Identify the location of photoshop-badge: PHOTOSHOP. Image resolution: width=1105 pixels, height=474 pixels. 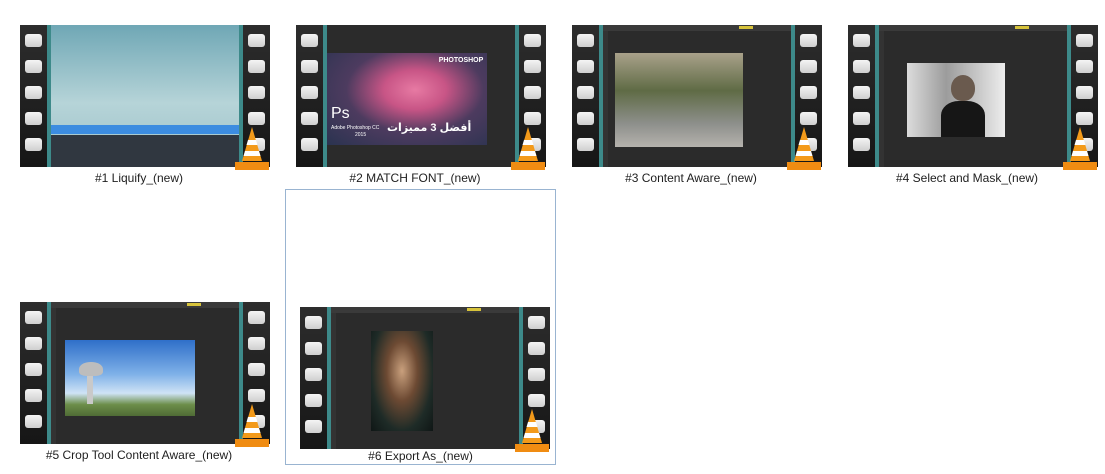
(461, 60).